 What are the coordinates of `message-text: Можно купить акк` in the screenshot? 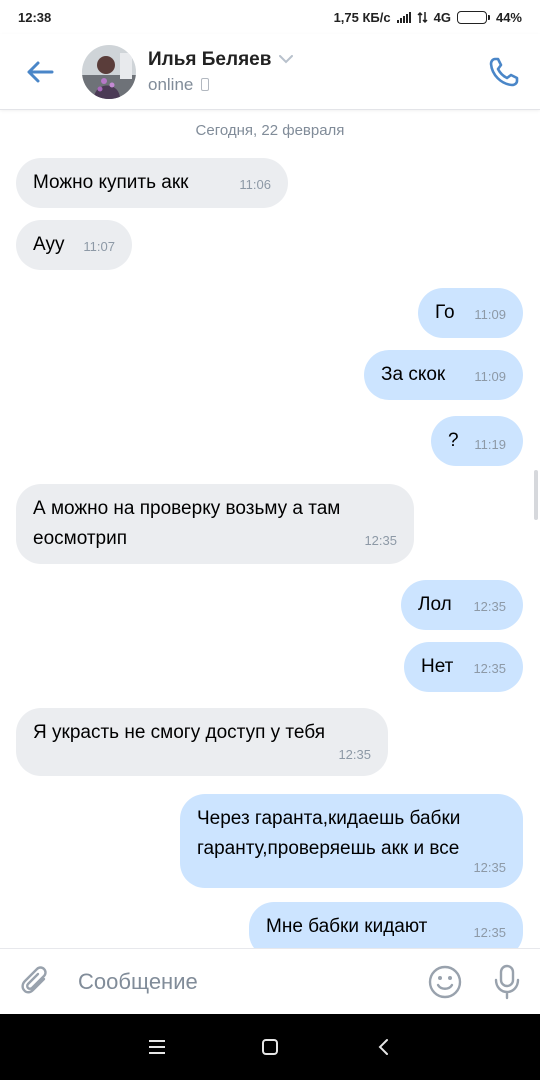 It's located at (111, 182).